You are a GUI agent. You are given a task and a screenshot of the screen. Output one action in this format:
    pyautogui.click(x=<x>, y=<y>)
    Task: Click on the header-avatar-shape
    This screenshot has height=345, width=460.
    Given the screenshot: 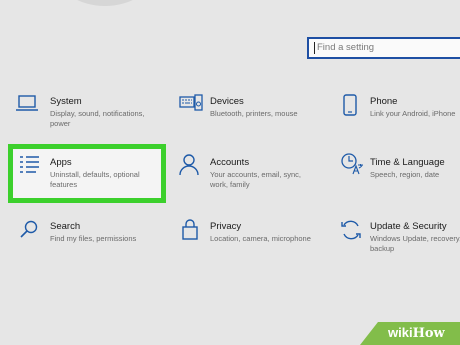 What is the action you would take?
    pyautogui.click(x=105, y=3)
    